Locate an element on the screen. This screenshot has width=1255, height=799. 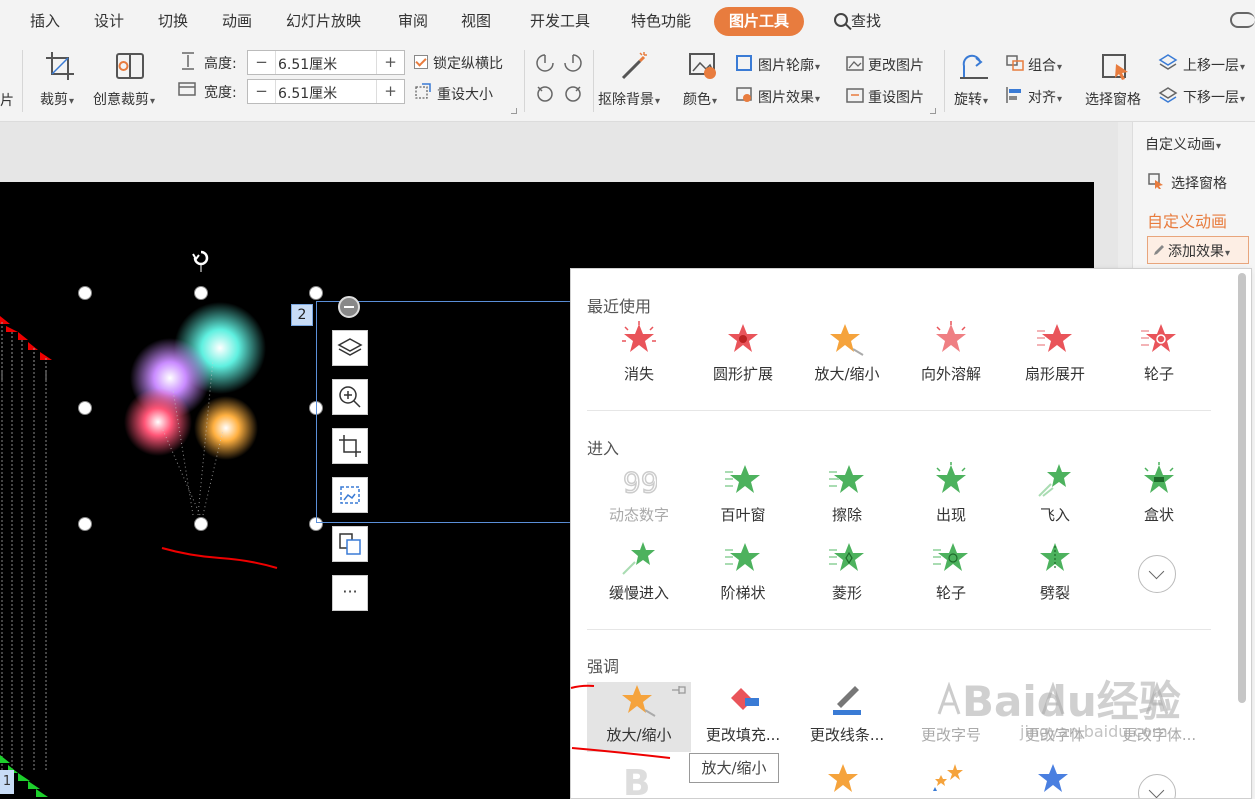
flip-vertical-icon is located at coordinates (573, 94).